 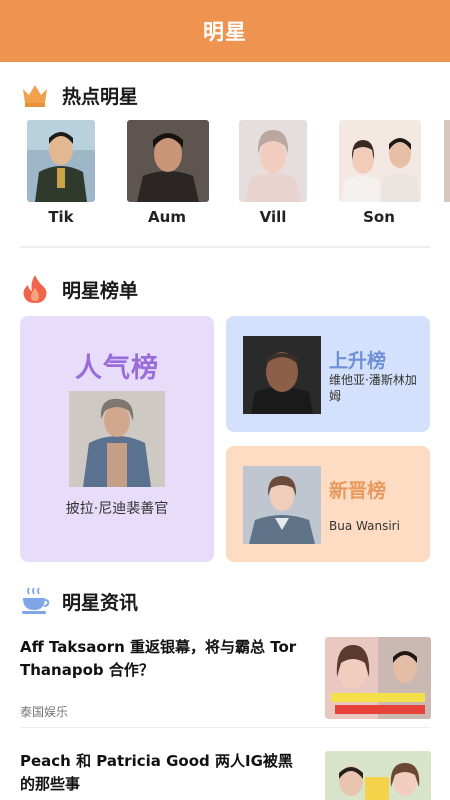 What do you see at coordinates (225, 247) in the screenshot?
I see `section-divider` at bounding box center [225, 247].